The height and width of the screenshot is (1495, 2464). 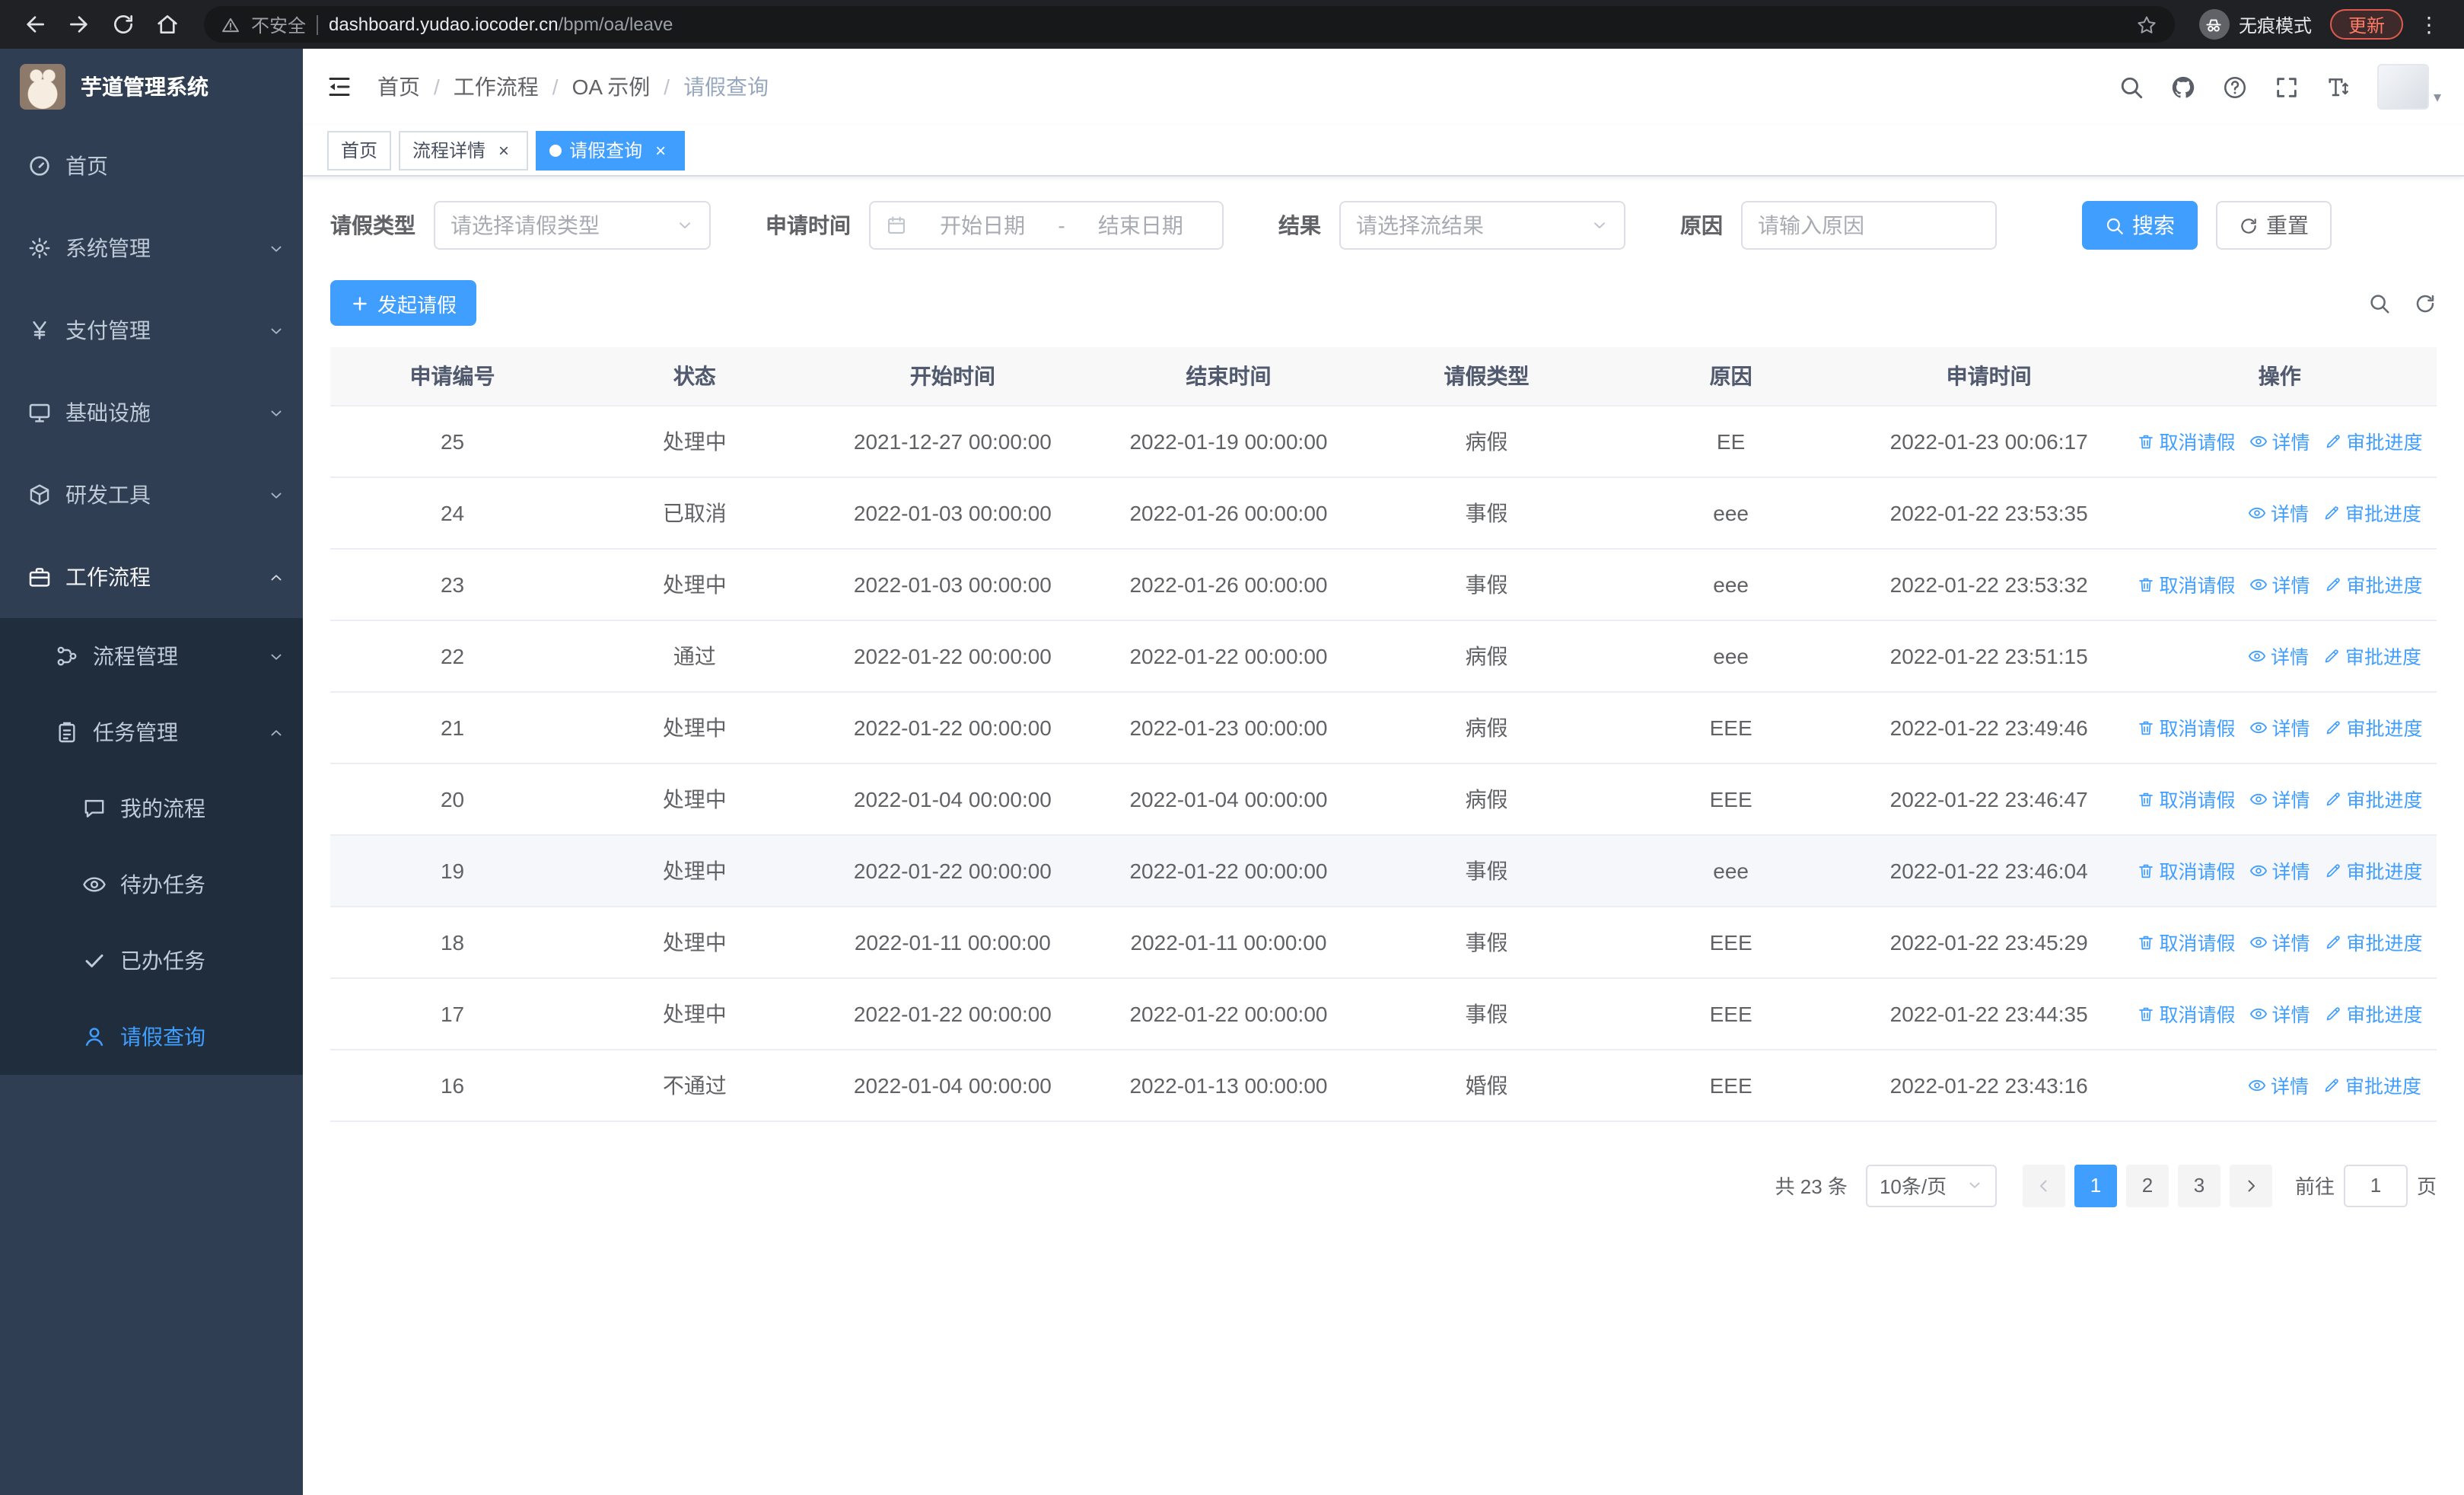 What do you see at coordinates (151, 577) in the screenshot?
I see `sidebar-item-workflow: 工作流程` at bounding box center [151, 577].